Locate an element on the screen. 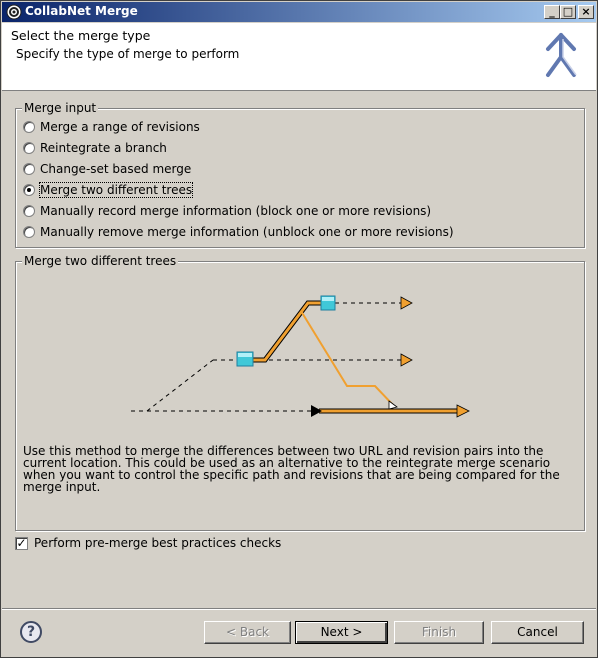 Image resolution: width=598 pixels, height=658 pixels. branch-dashed-line is located at coordinates (180, 385).